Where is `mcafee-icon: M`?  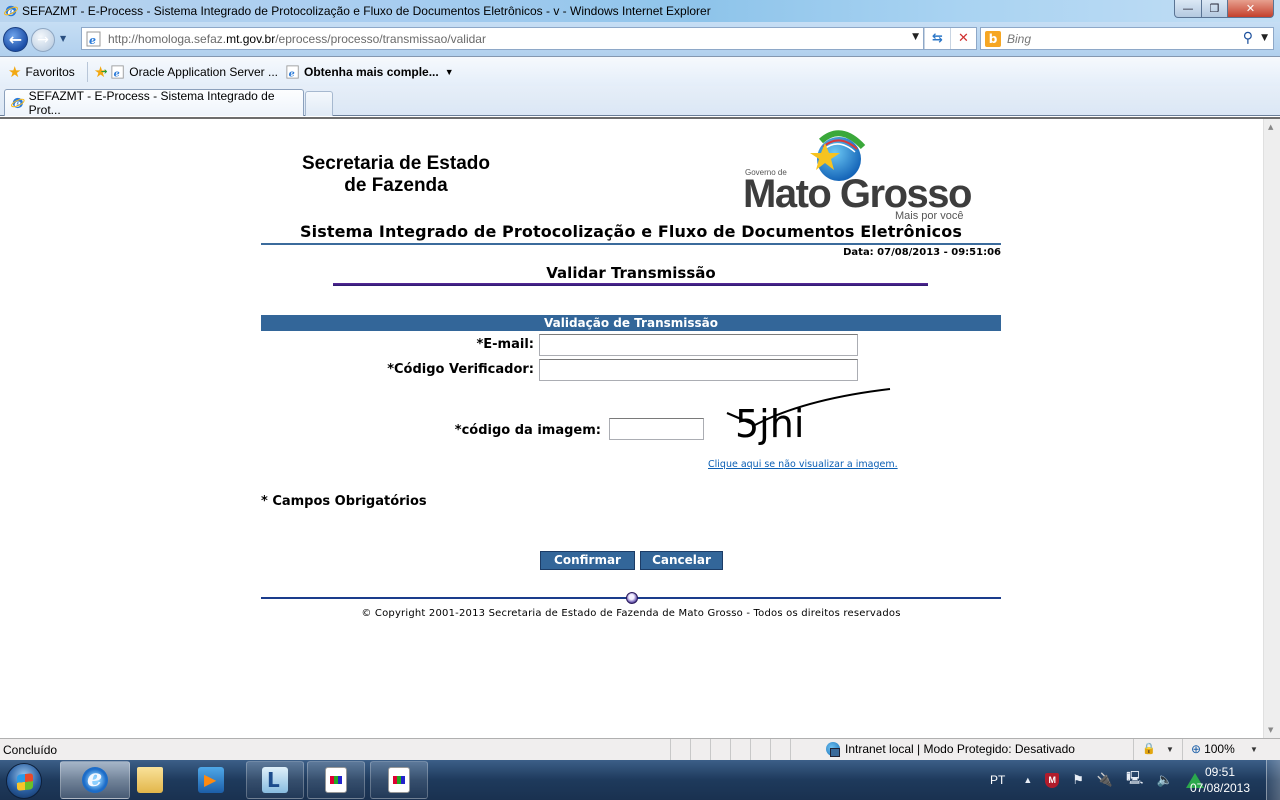 mcafee-icon: M is located at coordinates (1052, 780).